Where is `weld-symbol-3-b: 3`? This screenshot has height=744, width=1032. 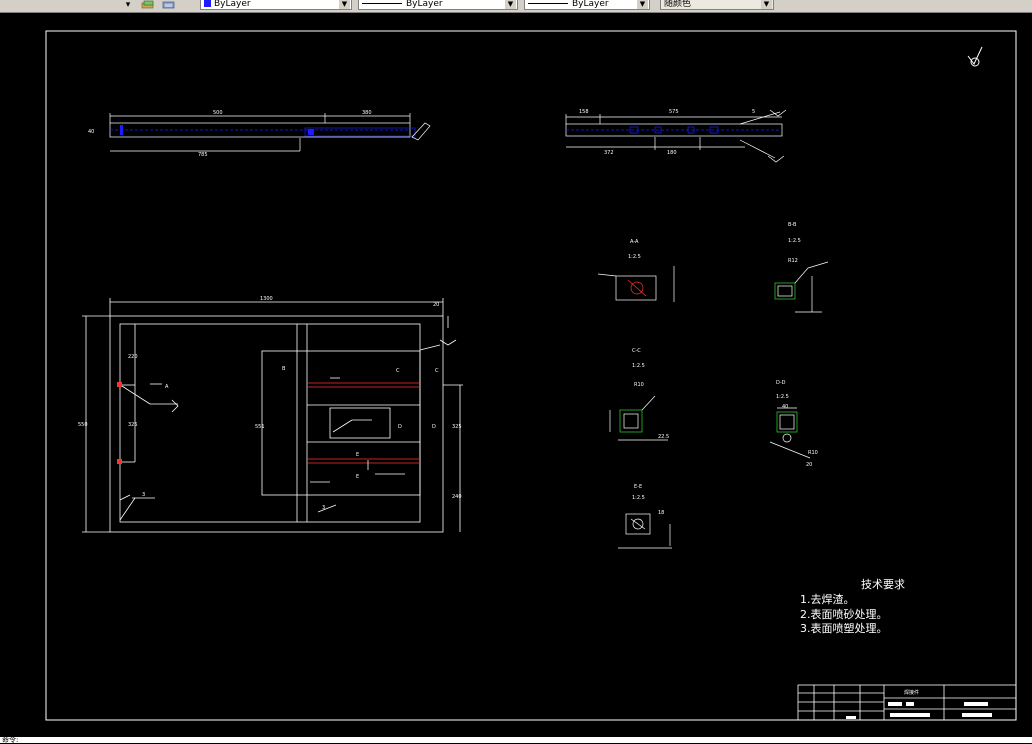 weld-symbol-3-b: 3 is located at coordinates (323, 508).